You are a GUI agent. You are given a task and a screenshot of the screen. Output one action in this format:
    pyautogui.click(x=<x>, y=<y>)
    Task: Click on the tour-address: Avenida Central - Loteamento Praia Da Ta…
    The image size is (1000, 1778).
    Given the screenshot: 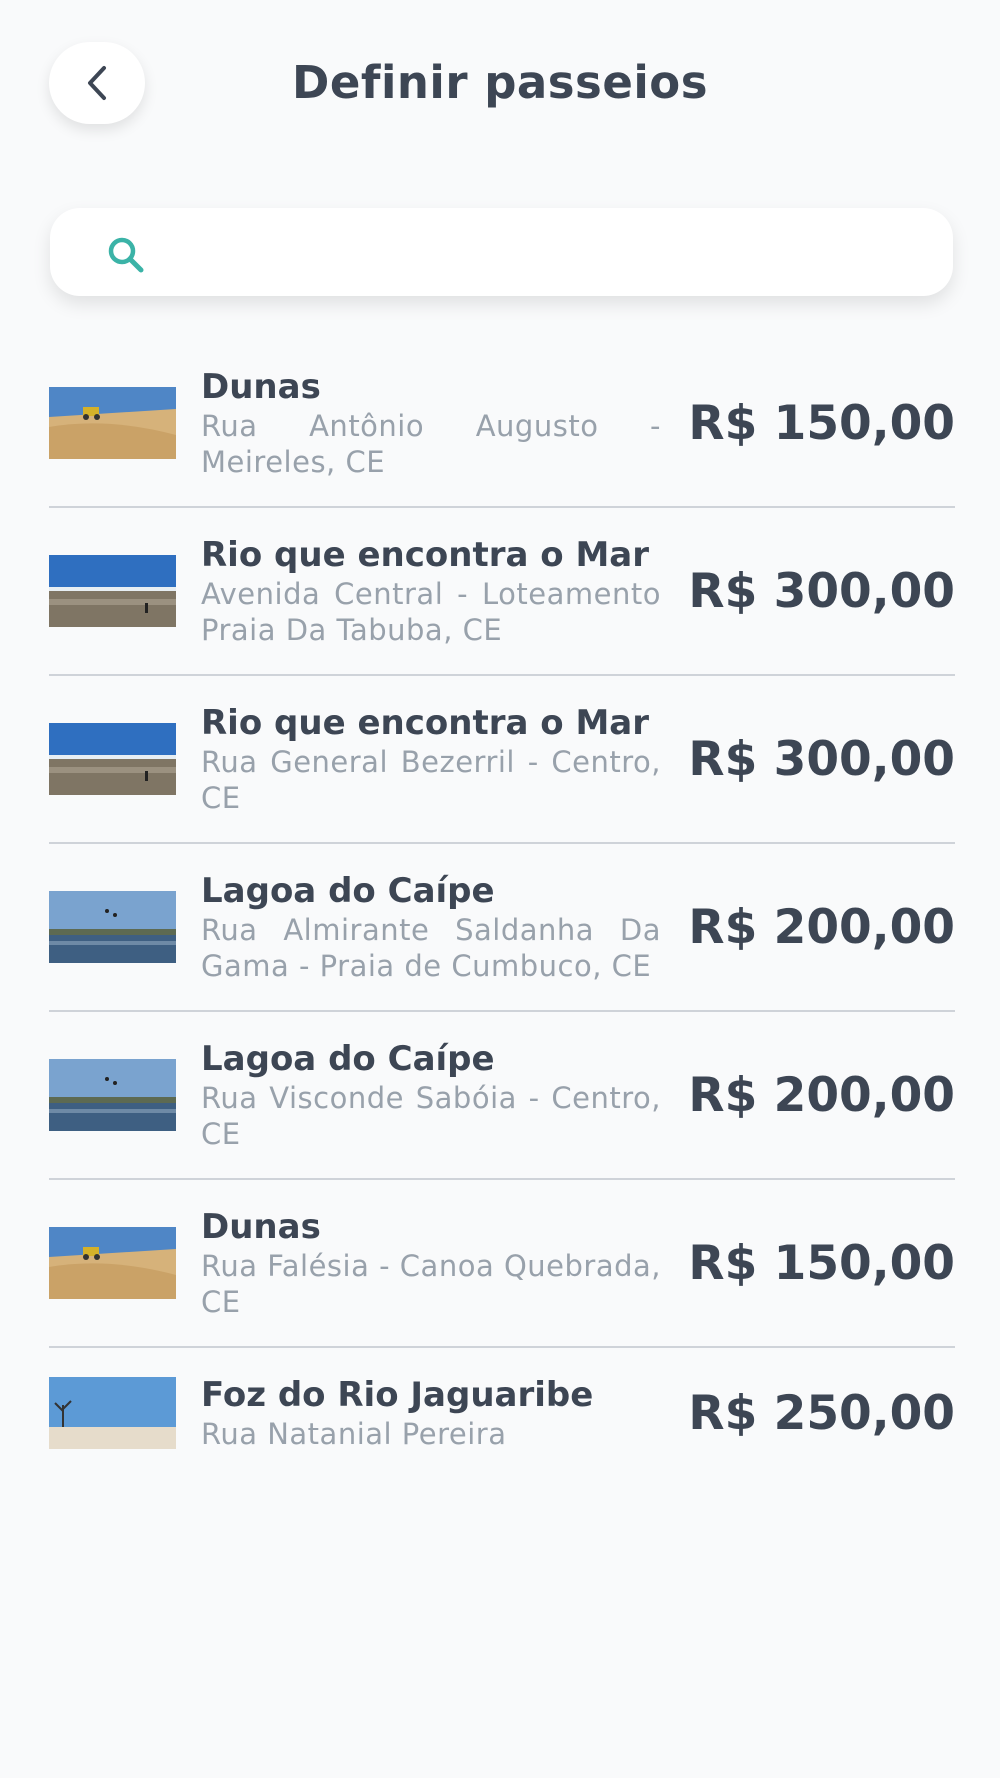 What is the action you would take?
    pyautogui.click(x=431, y=612)
    